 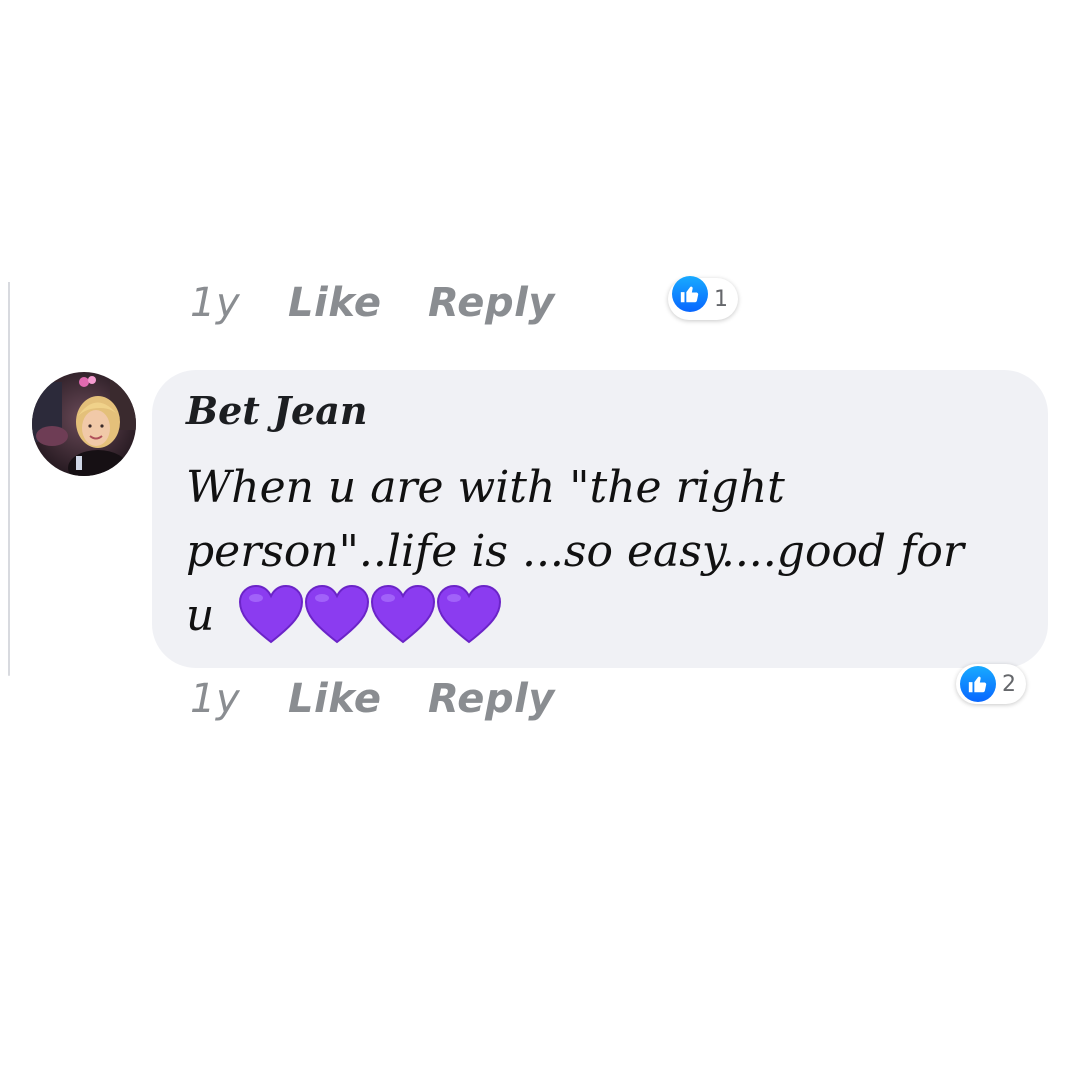 What do you see at coordinates (276, 410) in the screenshot?
I see `comment-author-name: Bet Jean` at bounding box center [276, 410].